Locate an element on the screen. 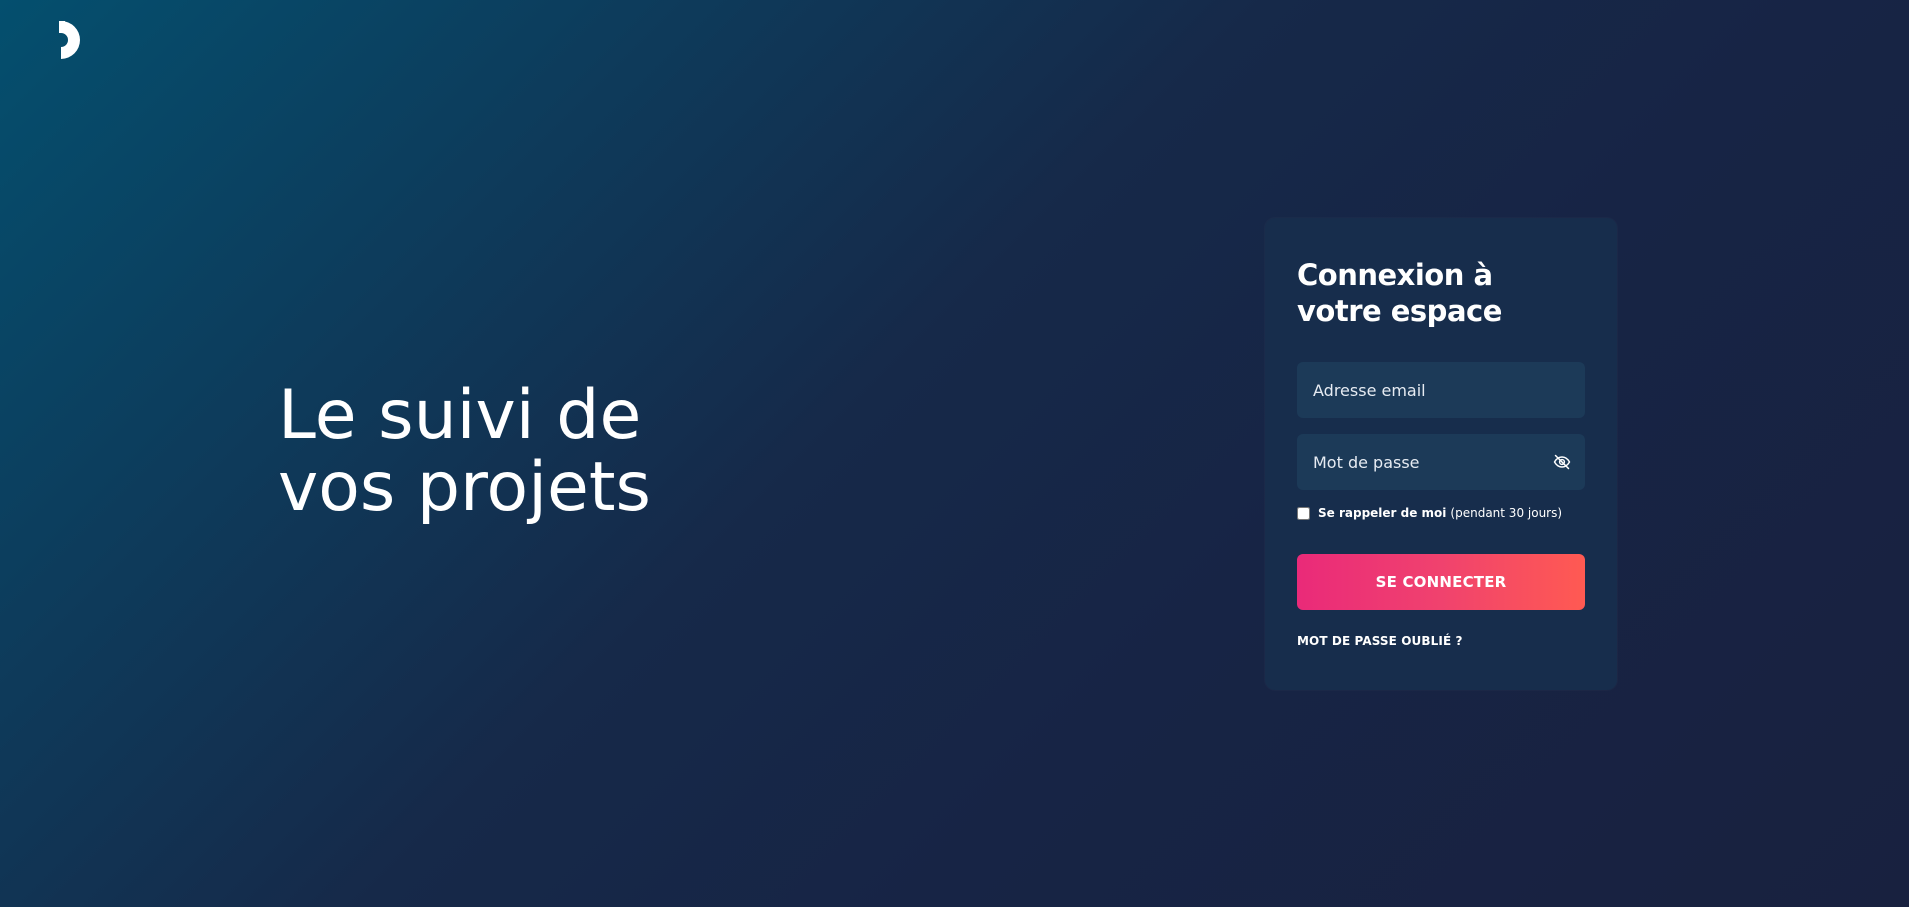 This screenshot has height=907, width=1909. remember-me-label: Se rappeler de moi is located at coordinates (1382, 513).